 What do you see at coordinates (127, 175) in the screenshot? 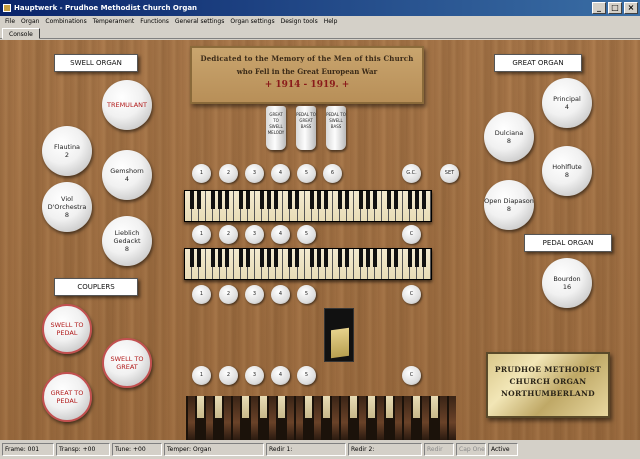
I see `stop-gemshorn: Gemshorn 4` at bounding box center [127, 175].